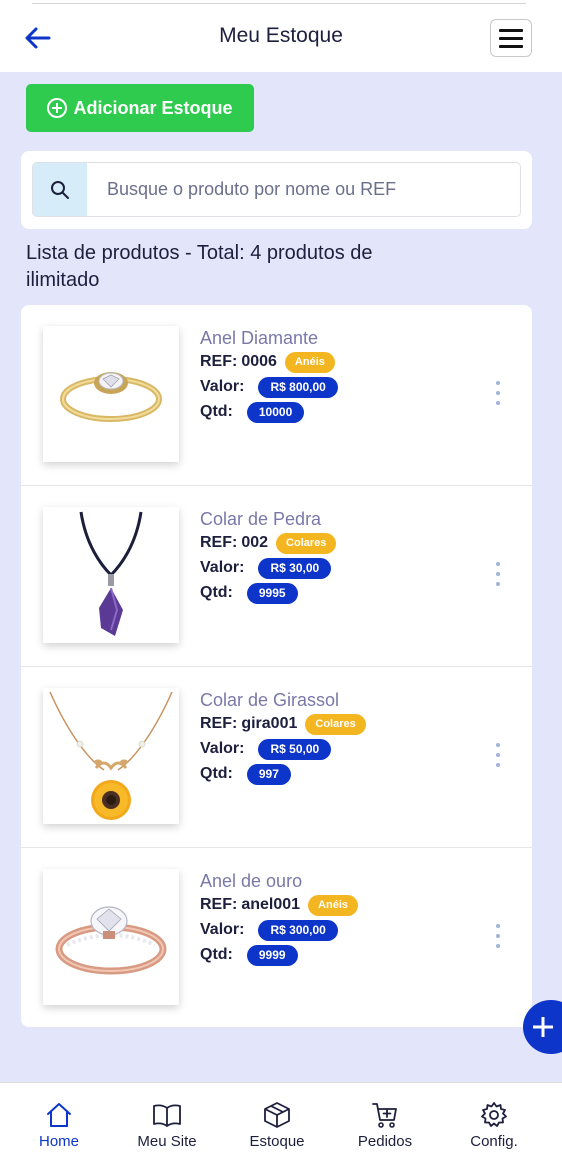 The width and height of the screenshot is (562, 1167). Describe the element at coordinates (272, 593) in the screenshot. I see `qty-badge: 9995` at that location.